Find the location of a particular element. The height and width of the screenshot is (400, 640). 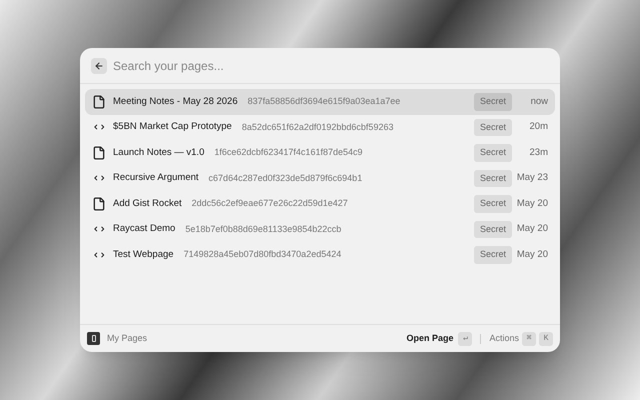

page-list-item: Meeting Notes - May 28 2026 837fa58856df3694e615f9a03ea1a7ee Secret now is located at coordinates (320, 101).